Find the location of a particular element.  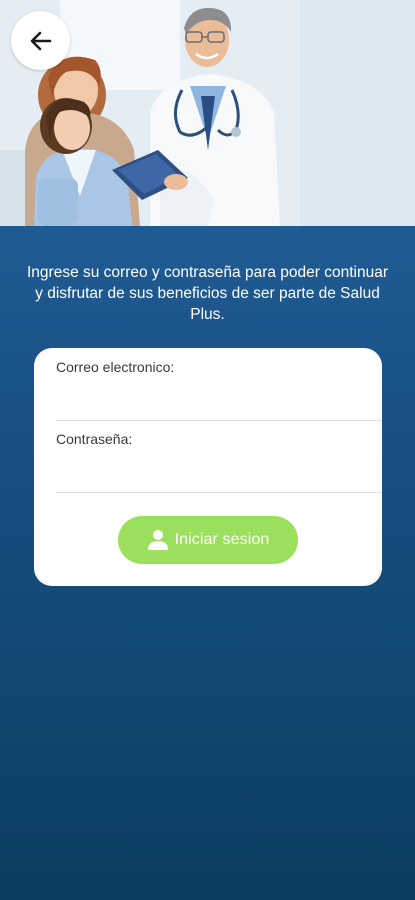

back-button is located at coordinates (40, 40).